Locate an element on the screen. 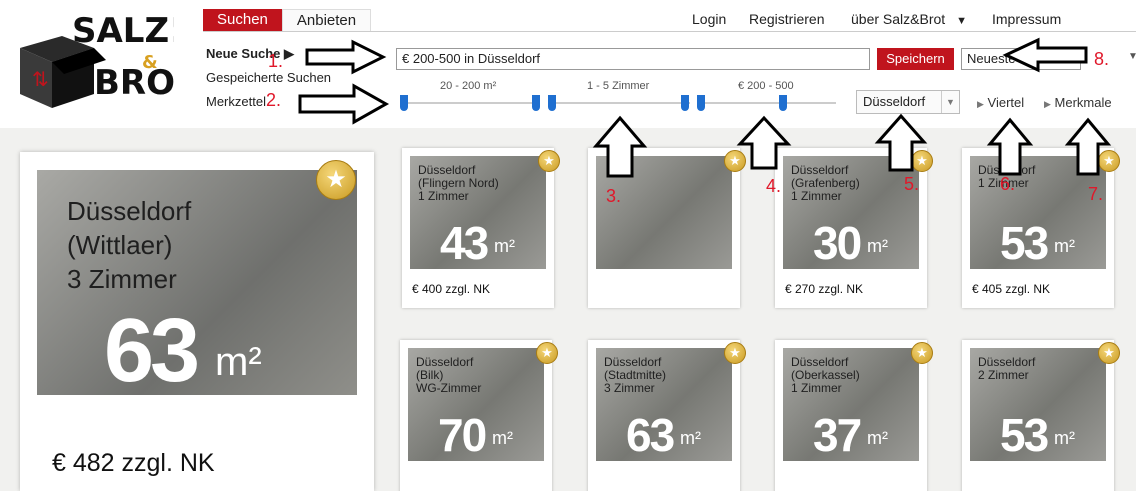 The image size is (1136, 491). features-link-label: Merkmale is located at coordinates (1083, 102).